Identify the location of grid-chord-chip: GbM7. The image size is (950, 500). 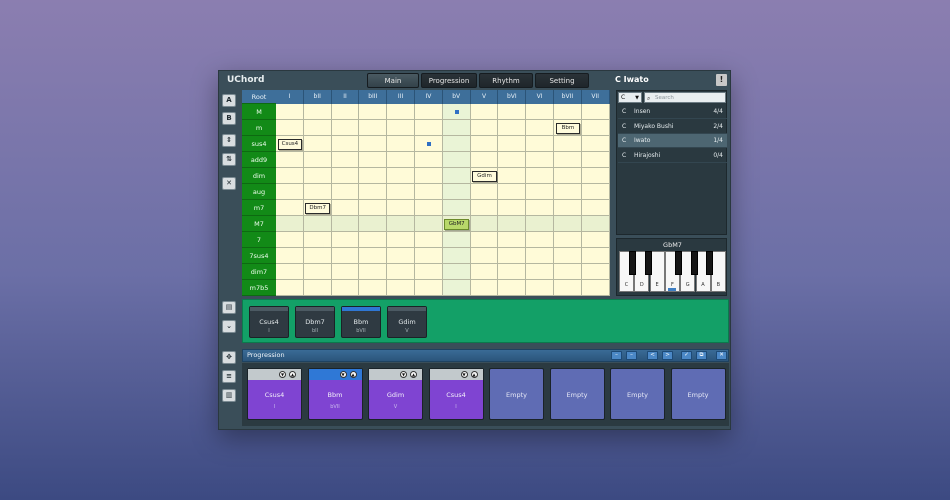
(457, 224).